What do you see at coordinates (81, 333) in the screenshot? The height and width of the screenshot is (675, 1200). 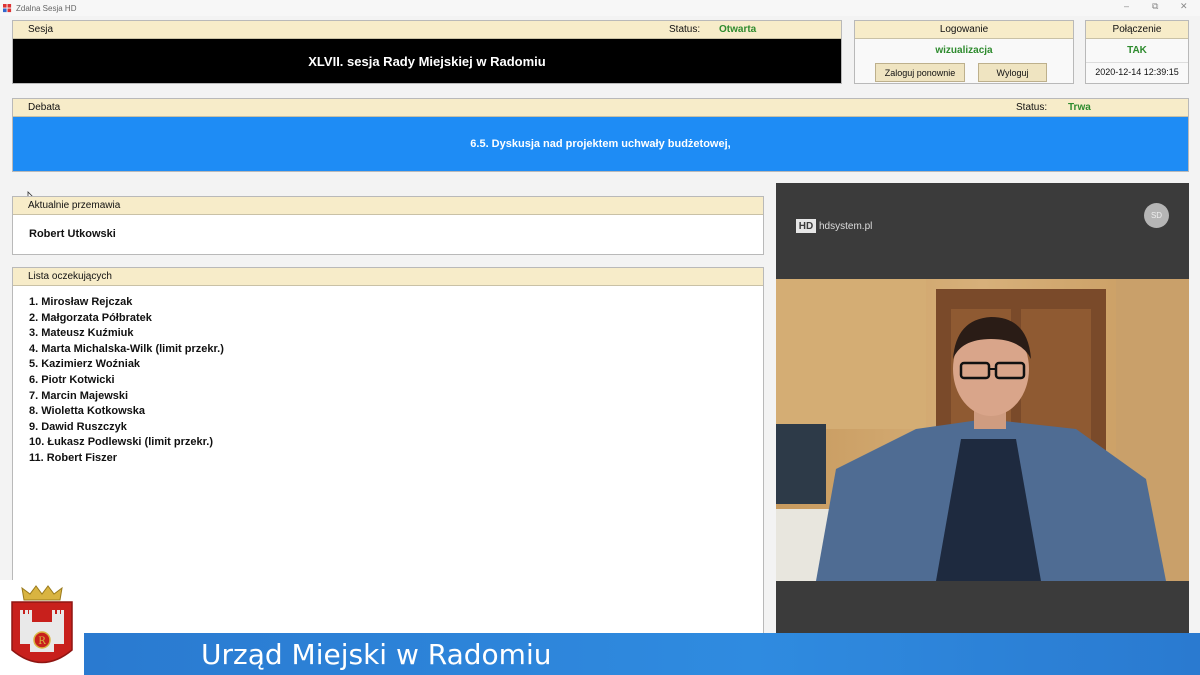 I see `list-item: 3. Mateusz Kuźmiuk` at bounding box center [81, 333].